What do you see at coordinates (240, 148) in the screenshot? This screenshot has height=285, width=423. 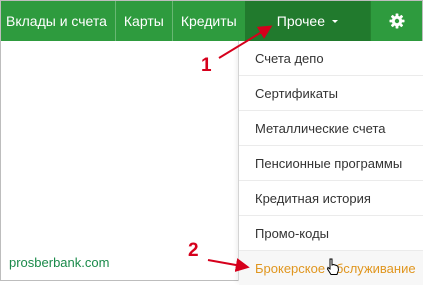 I see `annotation-arrows` at bounding box center [240, 148].